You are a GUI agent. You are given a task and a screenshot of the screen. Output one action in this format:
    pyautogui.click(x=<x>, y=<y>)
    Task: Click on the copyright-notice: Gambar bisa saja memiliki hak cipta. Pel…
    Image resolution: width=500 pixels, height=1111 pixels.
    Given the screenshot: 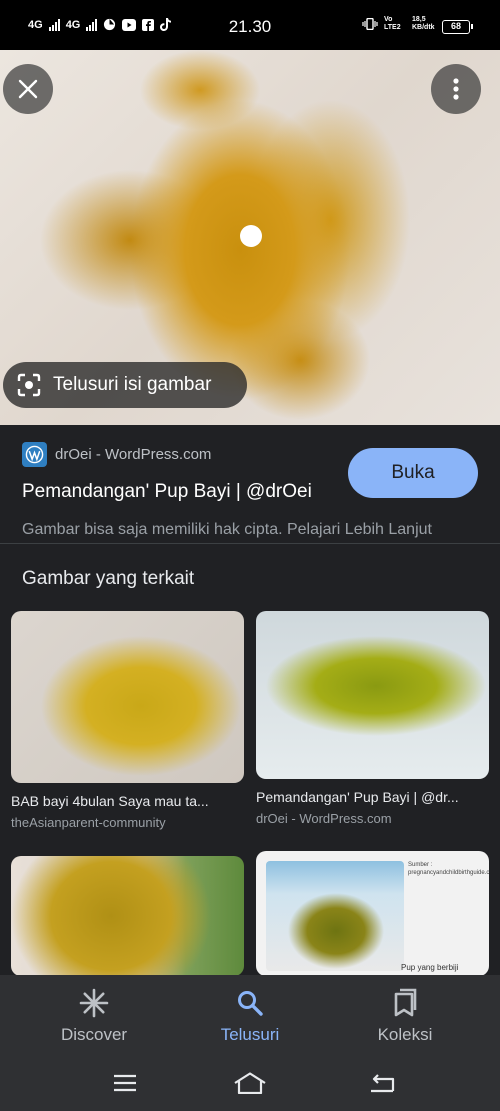 What is the action you would take?
    pyautogui.click(x=227, y=530)
    